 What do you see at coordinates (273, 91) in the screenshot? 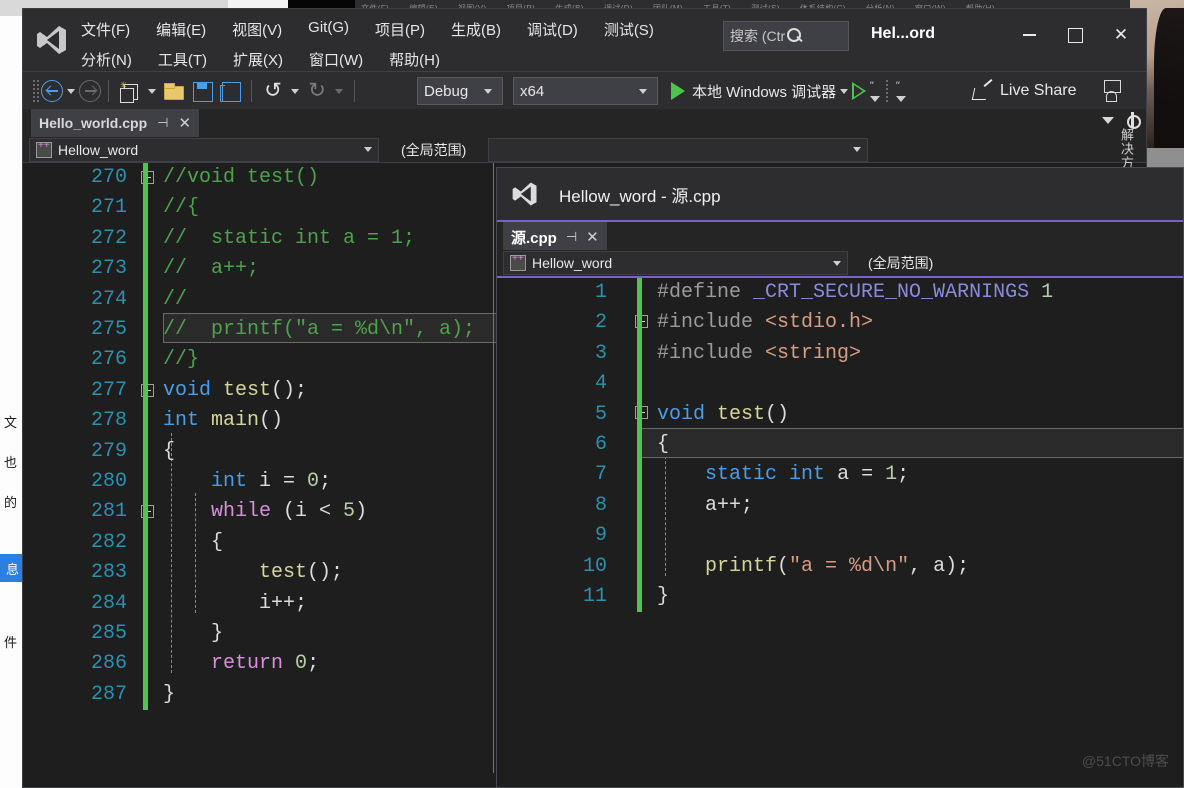
I see `undo-icon: ↺` at bounding box center [273, 91].